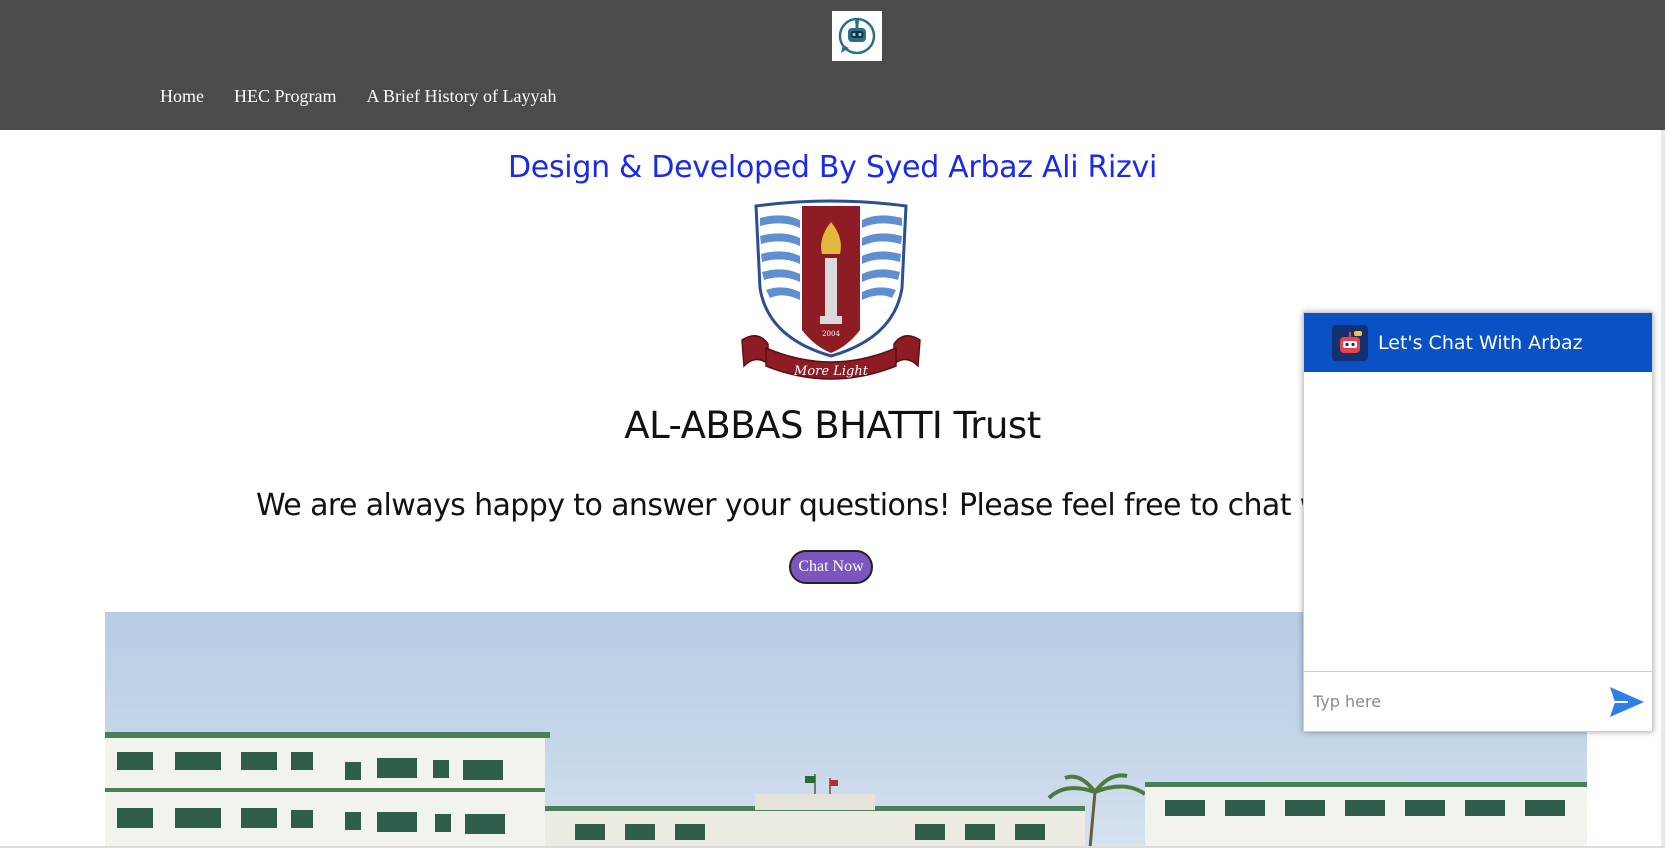 The image size is (1665, 848). I want to click on robot-avatar-icon, so click(1350, 342).